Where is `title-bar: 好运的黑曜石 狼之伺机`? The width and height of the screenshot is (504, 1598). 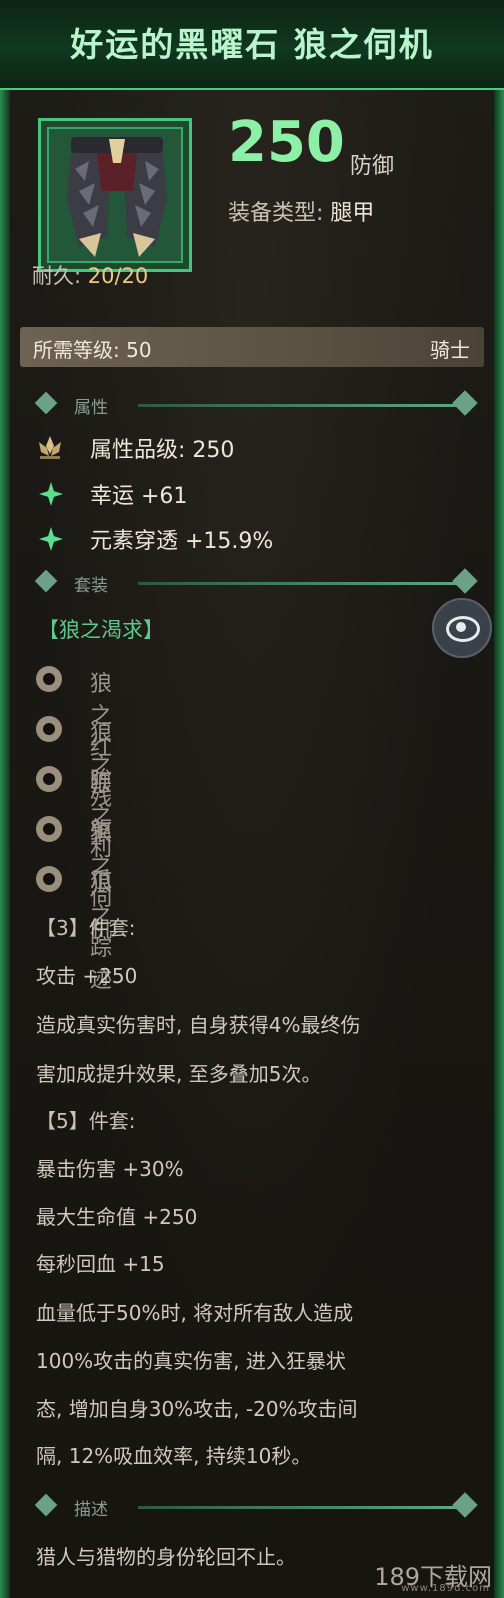
title-bar: 好运的黑曜石 狼之伺机 is located at coordinates (252, 45).